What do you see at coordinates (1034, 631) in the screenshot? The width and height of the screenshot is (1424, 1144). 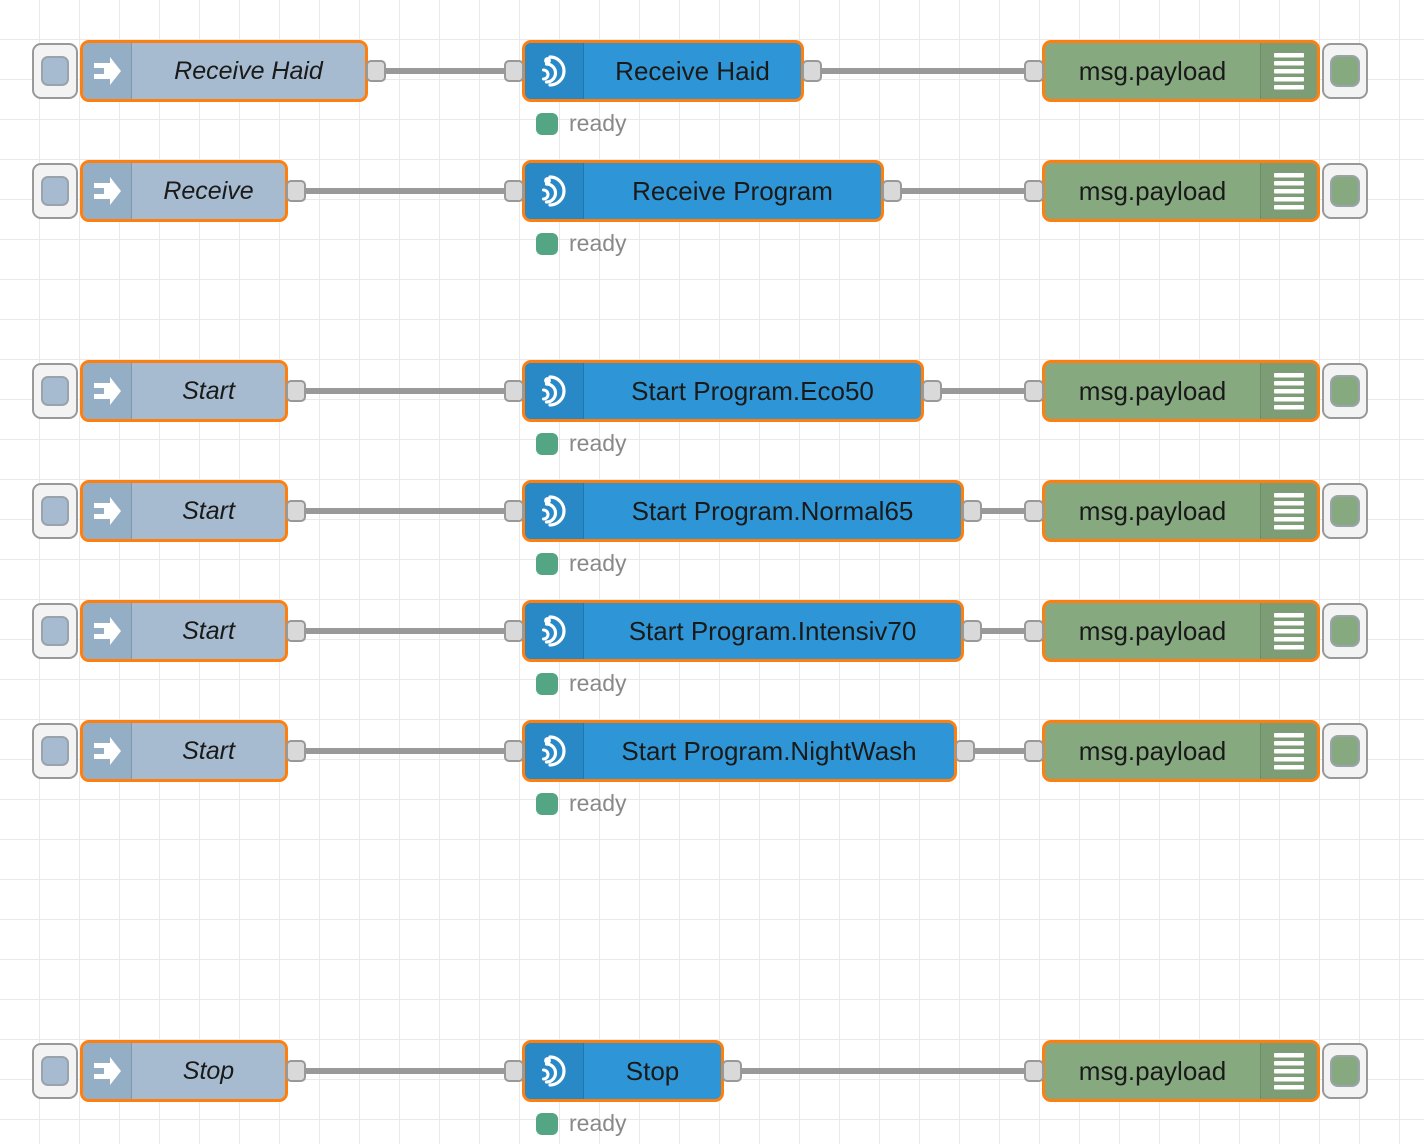 I see `debug-input-port-start-intensiv70` at bounding box center [1034, 631].